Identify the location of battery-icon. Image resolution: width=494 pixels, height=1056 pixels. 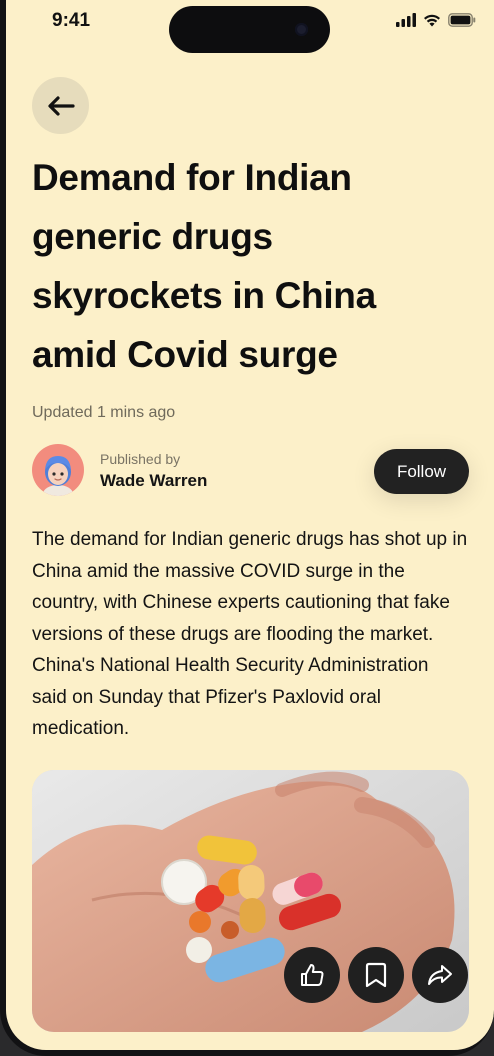
(462, 20).